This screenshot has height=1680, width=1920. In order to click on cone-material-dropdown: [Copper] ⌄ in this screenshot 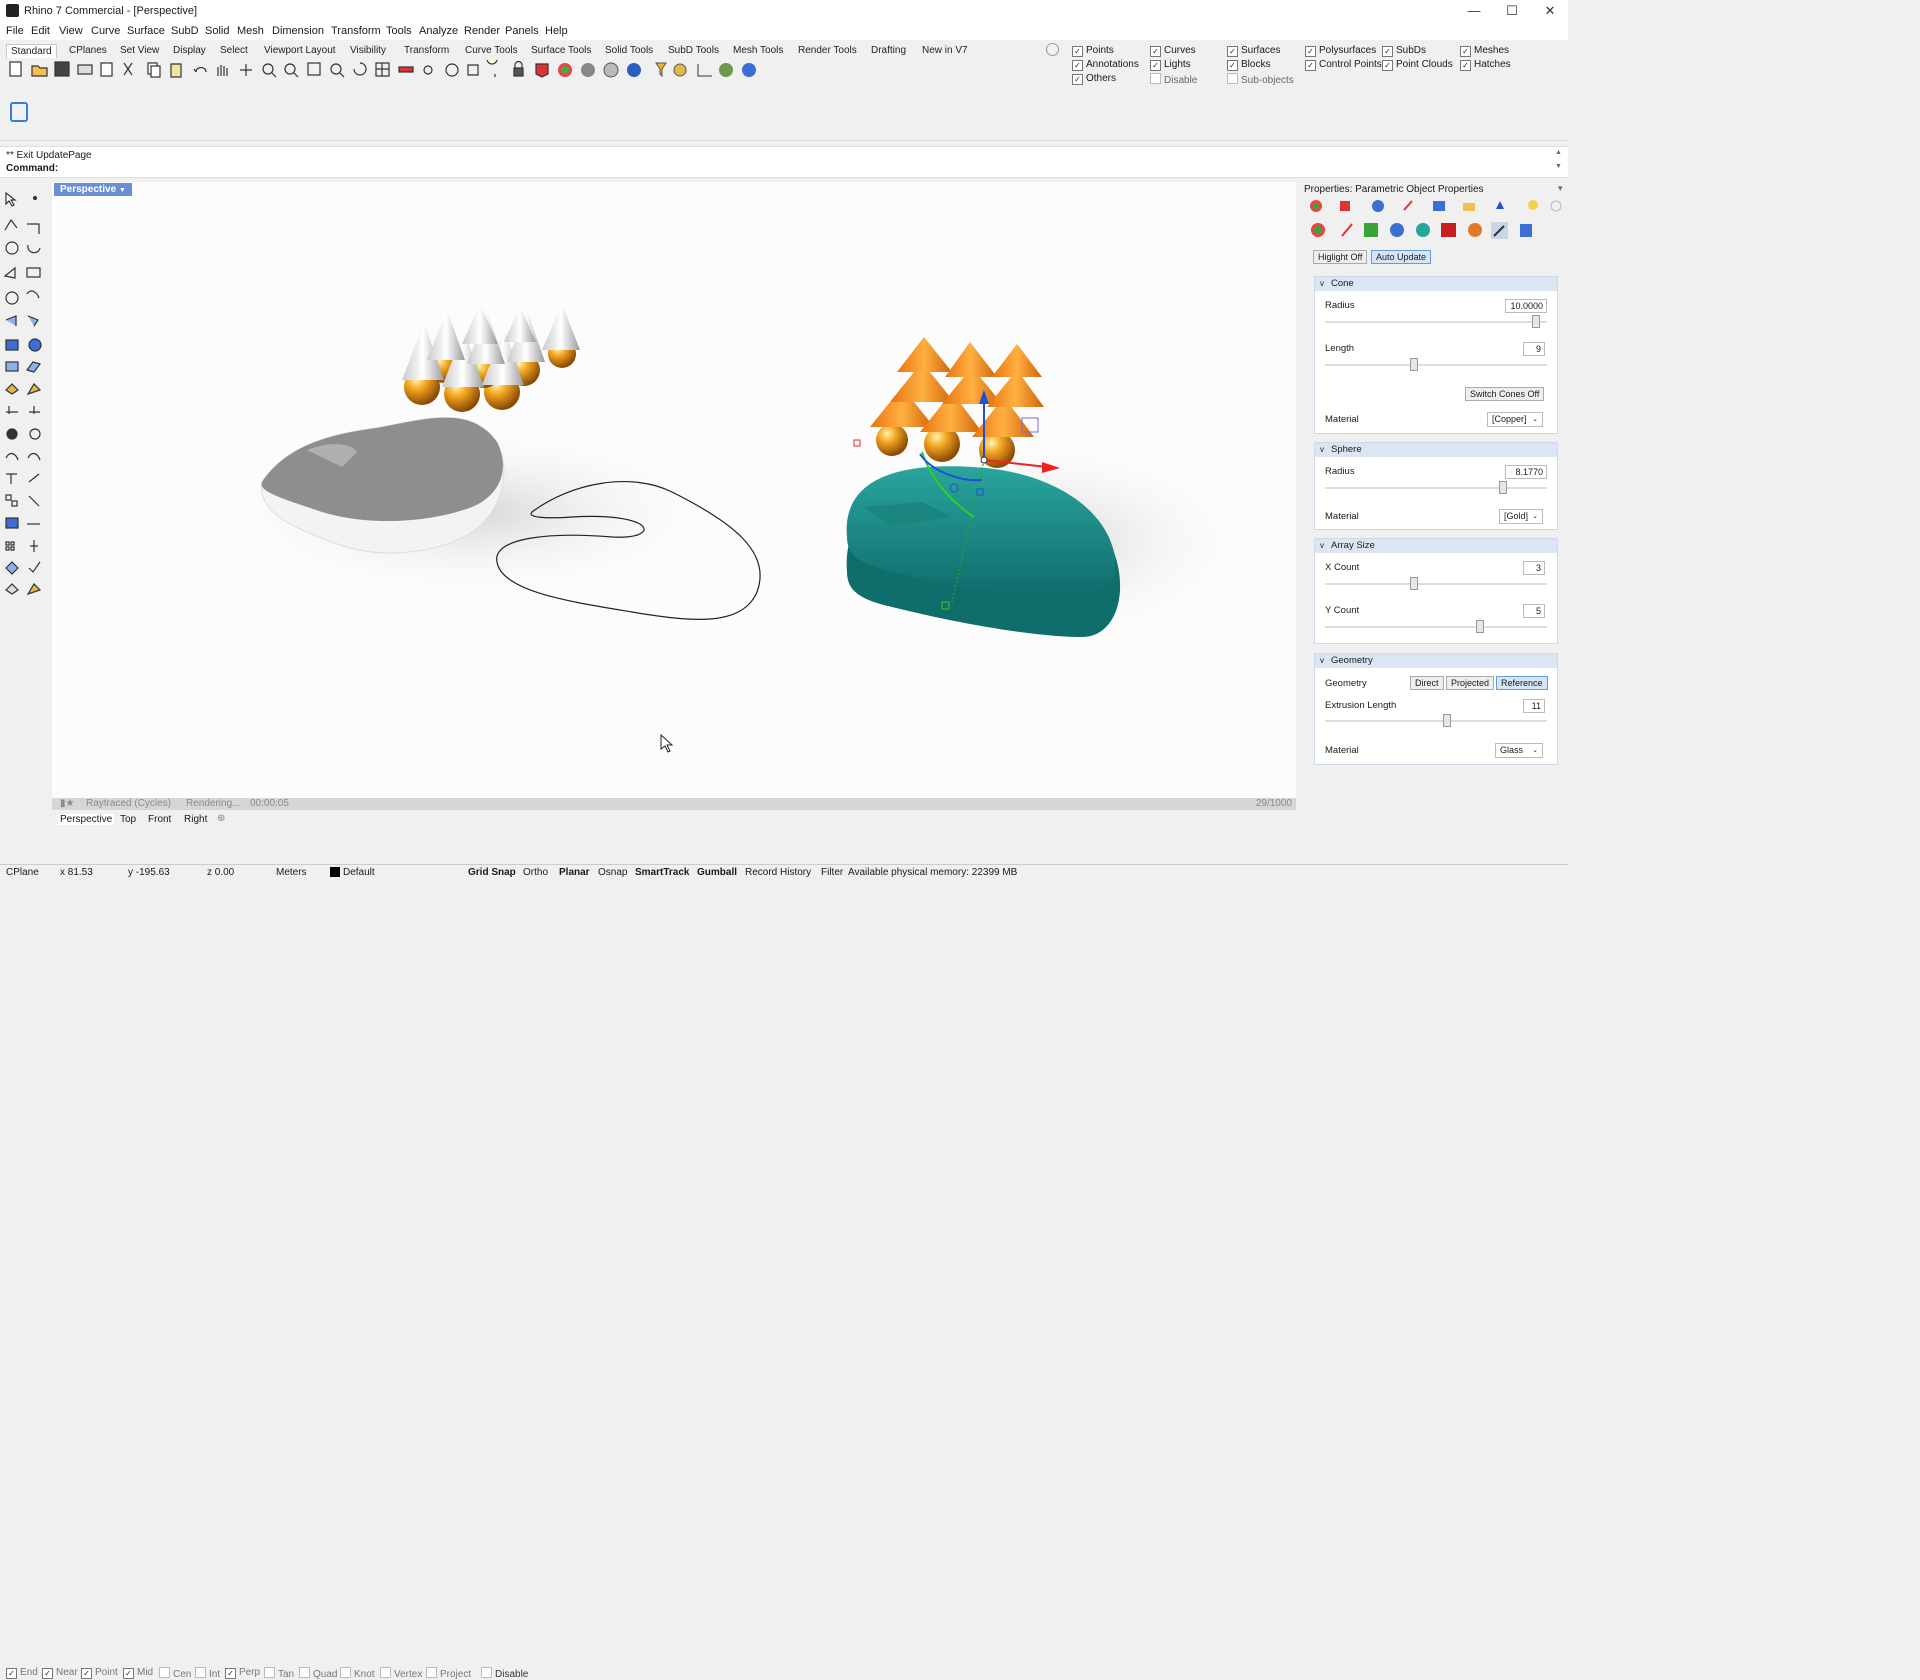, I will do `click(1515, 419)`.